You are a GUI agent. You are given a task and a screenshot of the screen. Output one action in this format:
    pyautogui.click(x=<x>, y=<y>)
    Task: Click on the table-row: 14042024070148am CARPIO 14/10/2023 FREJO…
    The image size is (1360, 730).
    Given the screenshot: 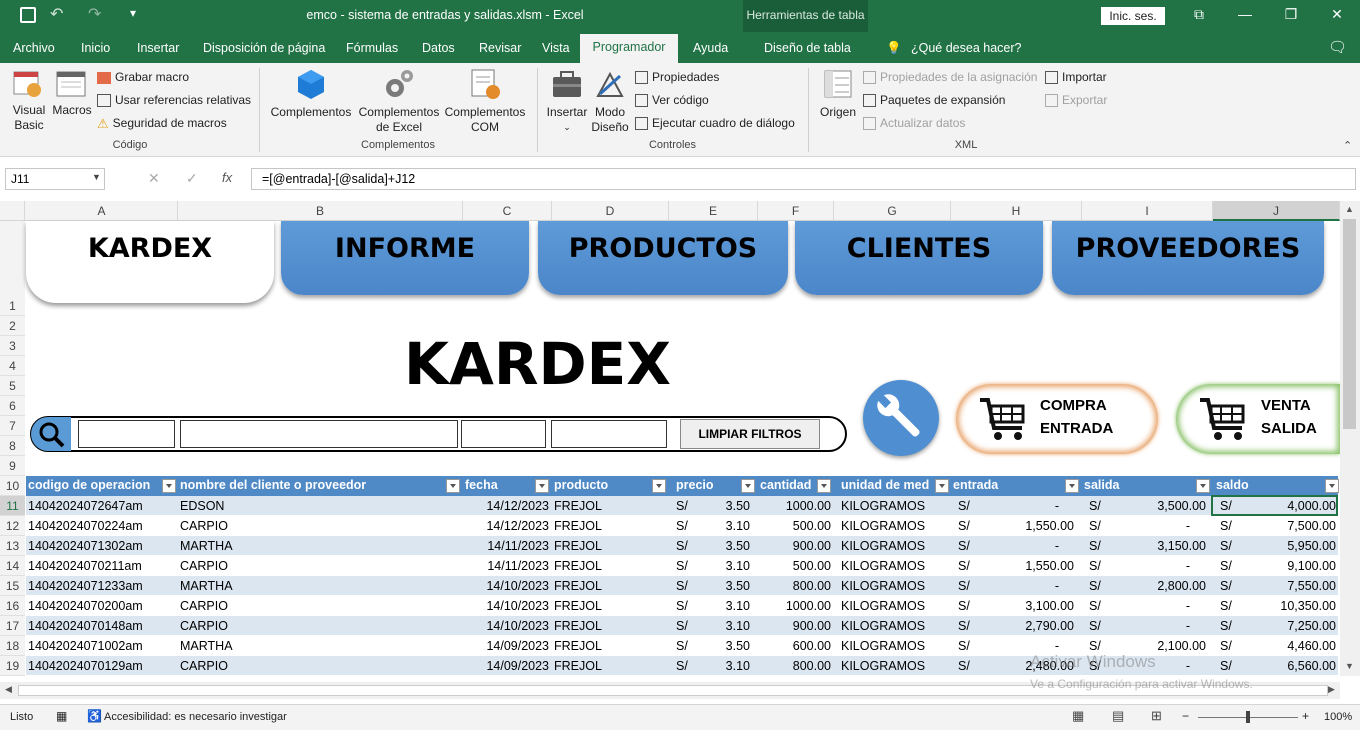 What is the action you would take?
    pyautogui.click(x=682, y=626)
    